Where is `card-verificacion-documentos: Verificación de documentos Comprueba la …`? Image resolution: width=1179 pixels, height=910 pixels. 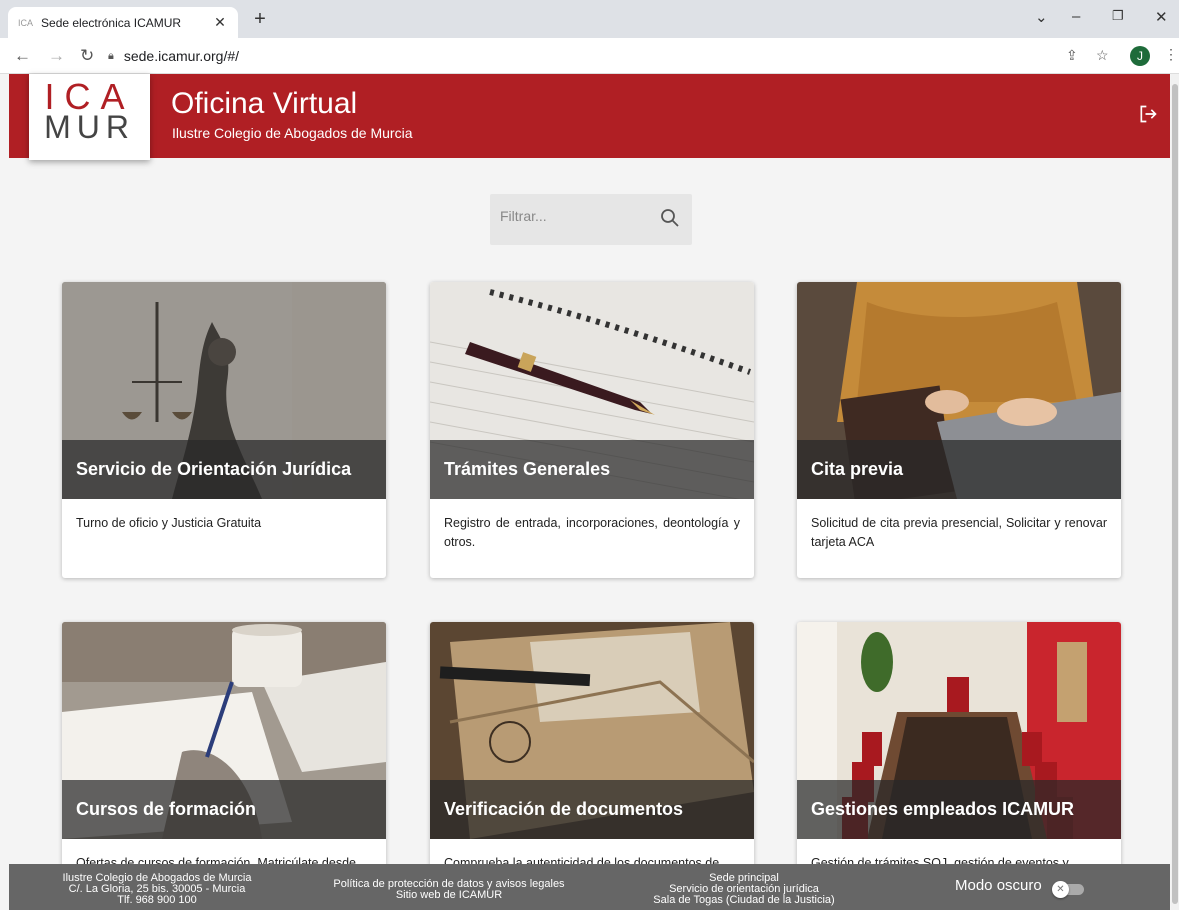 card-verificacion-documentos: Verificación de documentos Comprueba la … is located at coordinates (592, 747).